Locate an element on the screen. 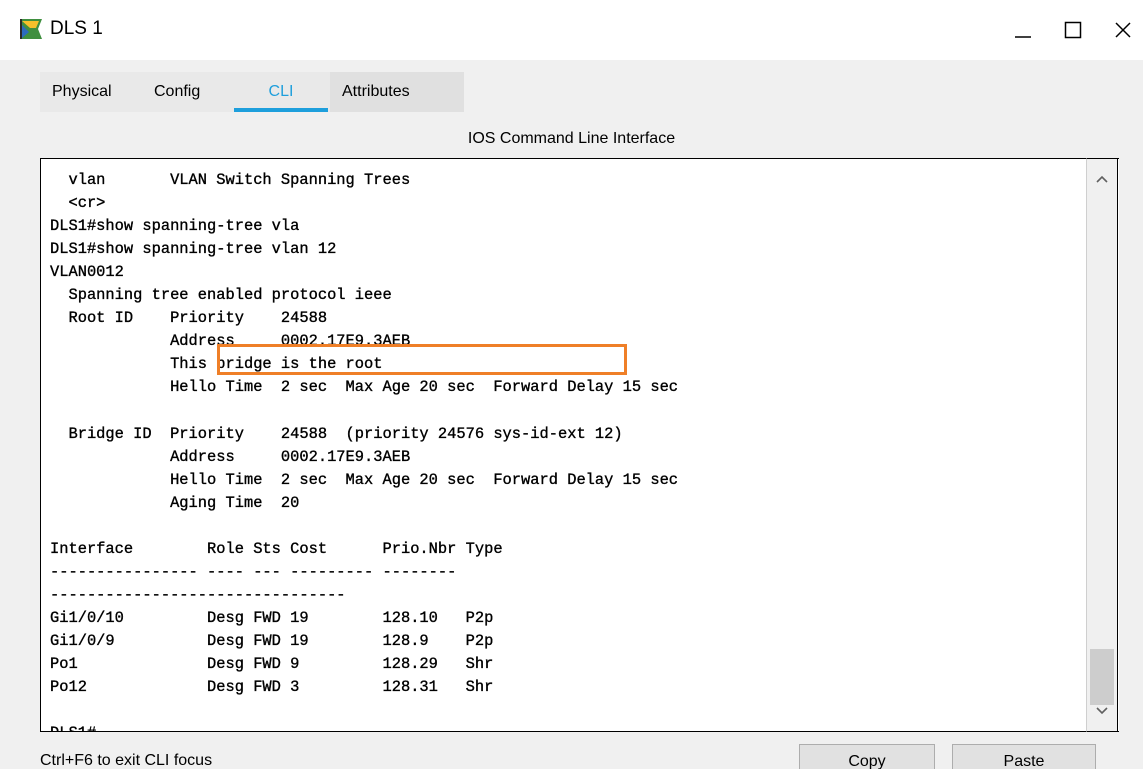 The width and height of the screenshot is (1143, 769). tab-config: Config is located at coordinates (187, 92).